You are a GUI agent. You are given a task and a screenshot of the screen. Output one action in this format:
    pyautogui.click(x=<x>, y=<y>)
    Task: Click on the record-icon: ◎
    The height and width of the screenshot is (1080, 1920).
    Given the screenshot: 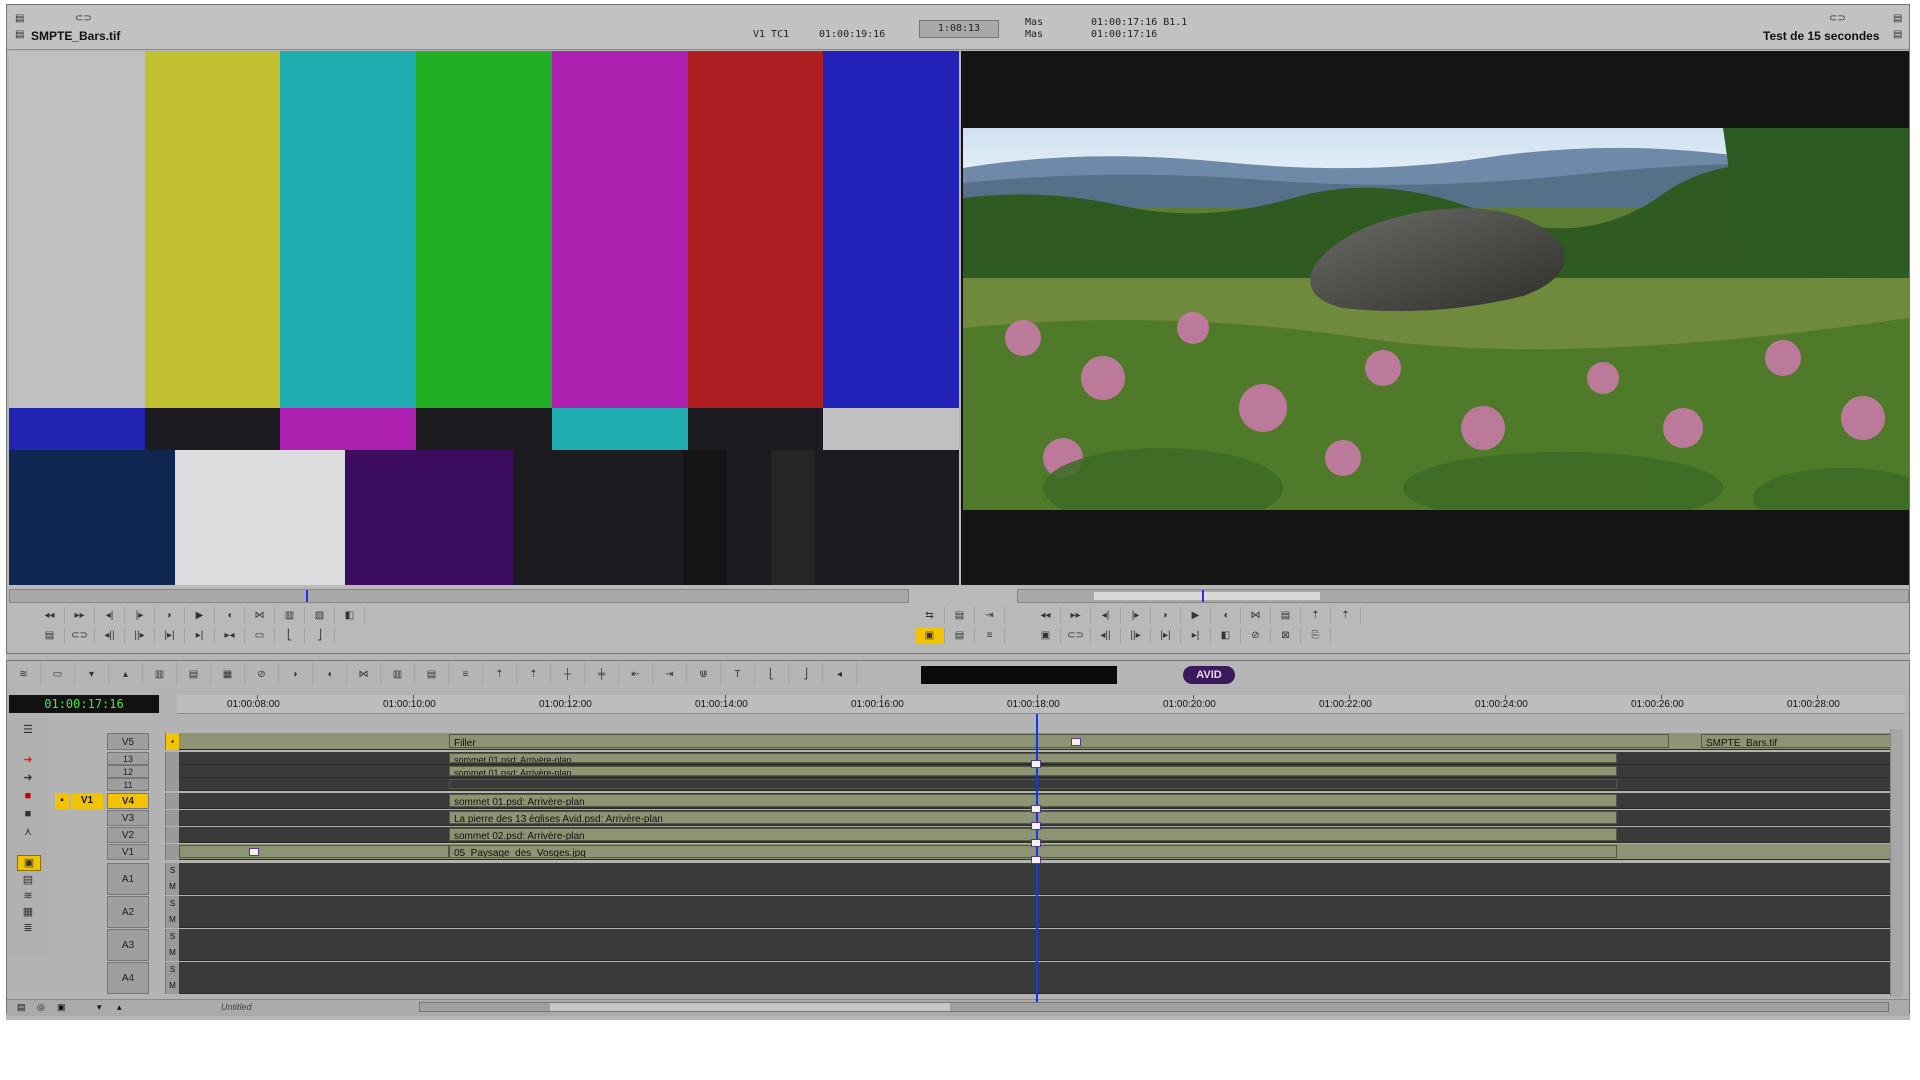 What is the action you would take?
    pyautogui.click(x=41, y=1007)
    